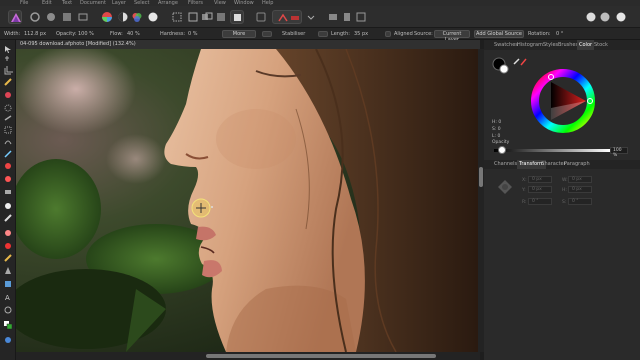  Describe the element at coordinates (202, 208) in the screenshot. I see `brush-cursor-icon` at that location.